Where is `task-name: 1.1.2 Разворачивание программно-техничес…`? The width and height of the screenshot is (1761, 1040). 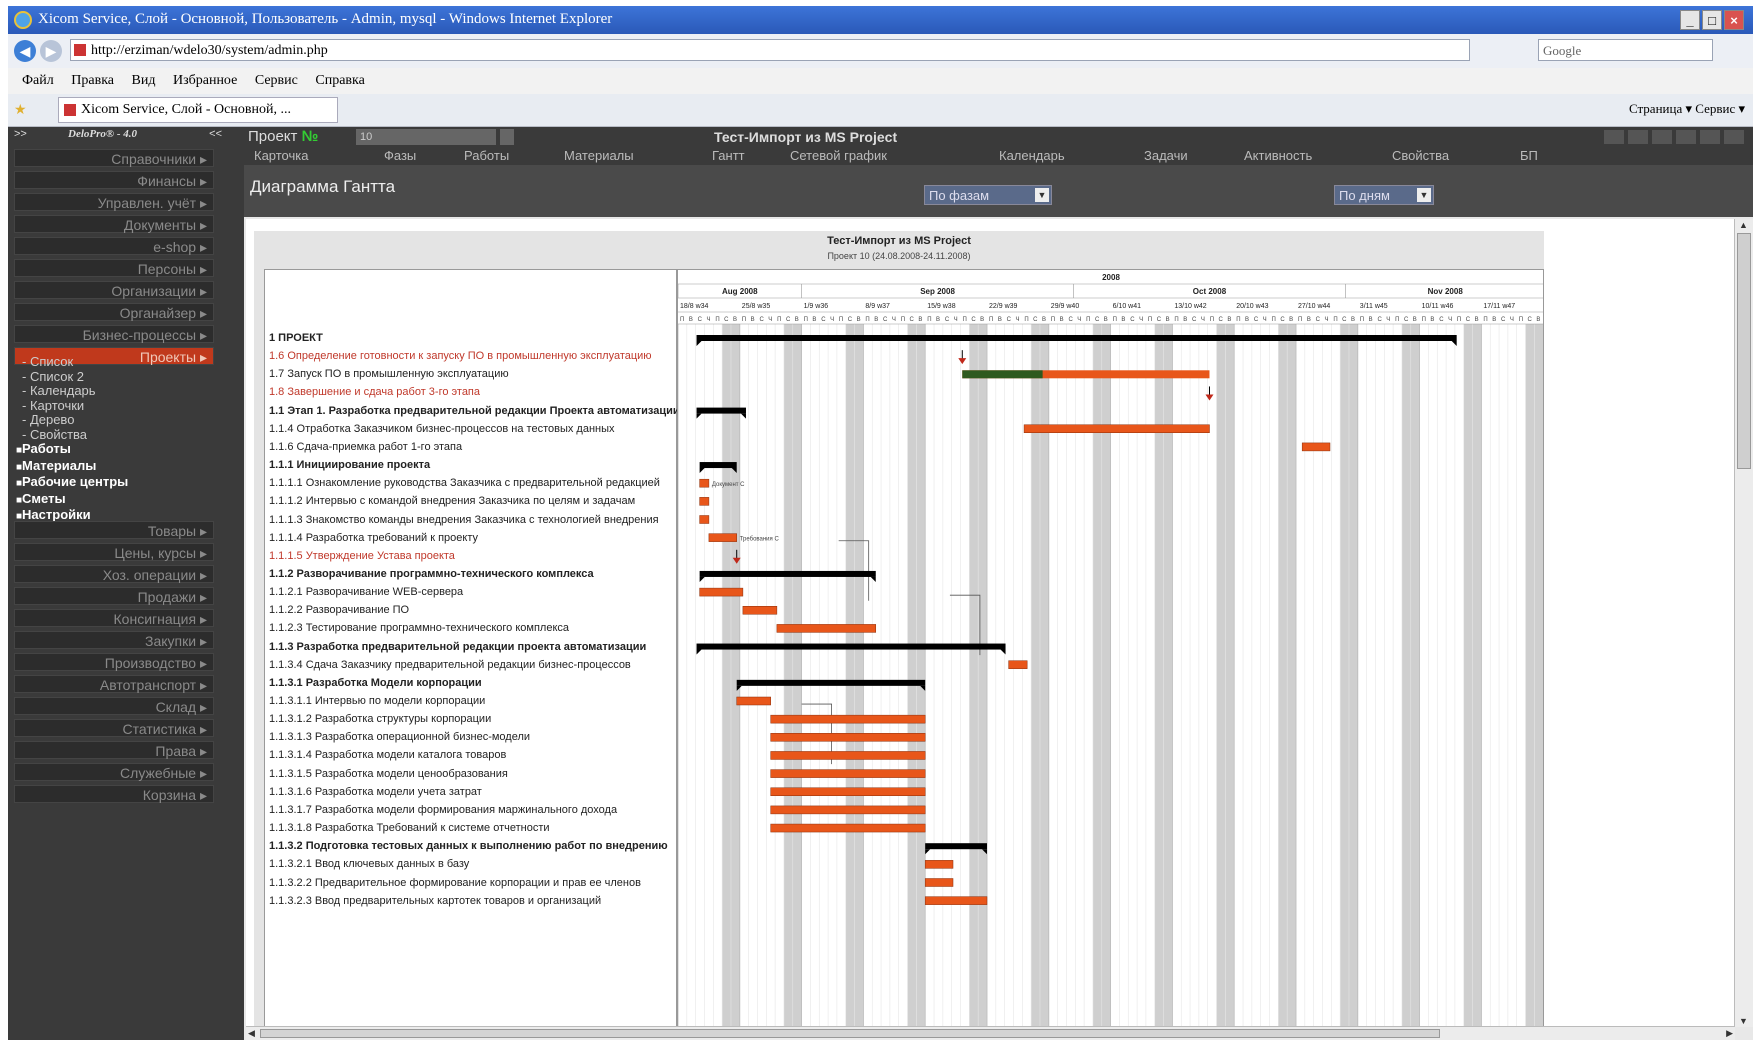
task-name: 1.1.2 Разворачивание программно-техничес… is located at coordinates (473, 574).